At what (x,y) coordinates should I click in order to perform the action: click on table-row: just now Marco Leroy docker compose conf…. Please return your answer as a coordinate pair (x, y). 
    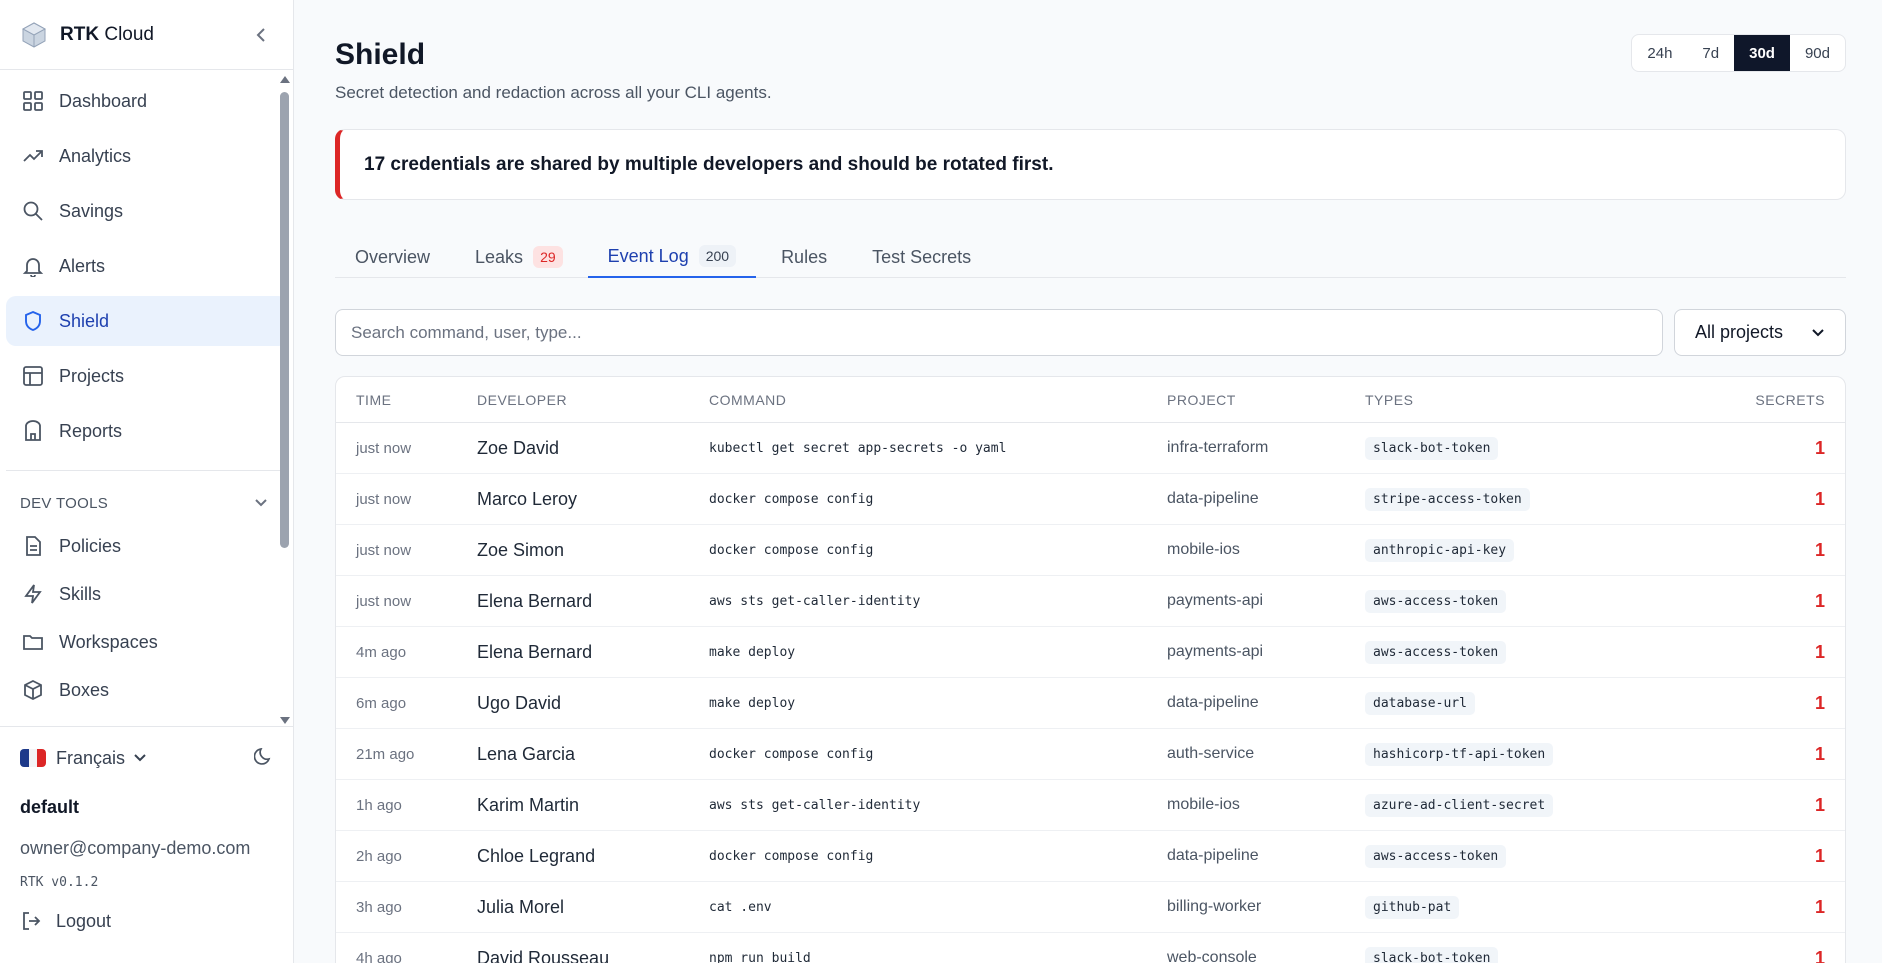
    Looking at the image, I should click on (1090, 499).